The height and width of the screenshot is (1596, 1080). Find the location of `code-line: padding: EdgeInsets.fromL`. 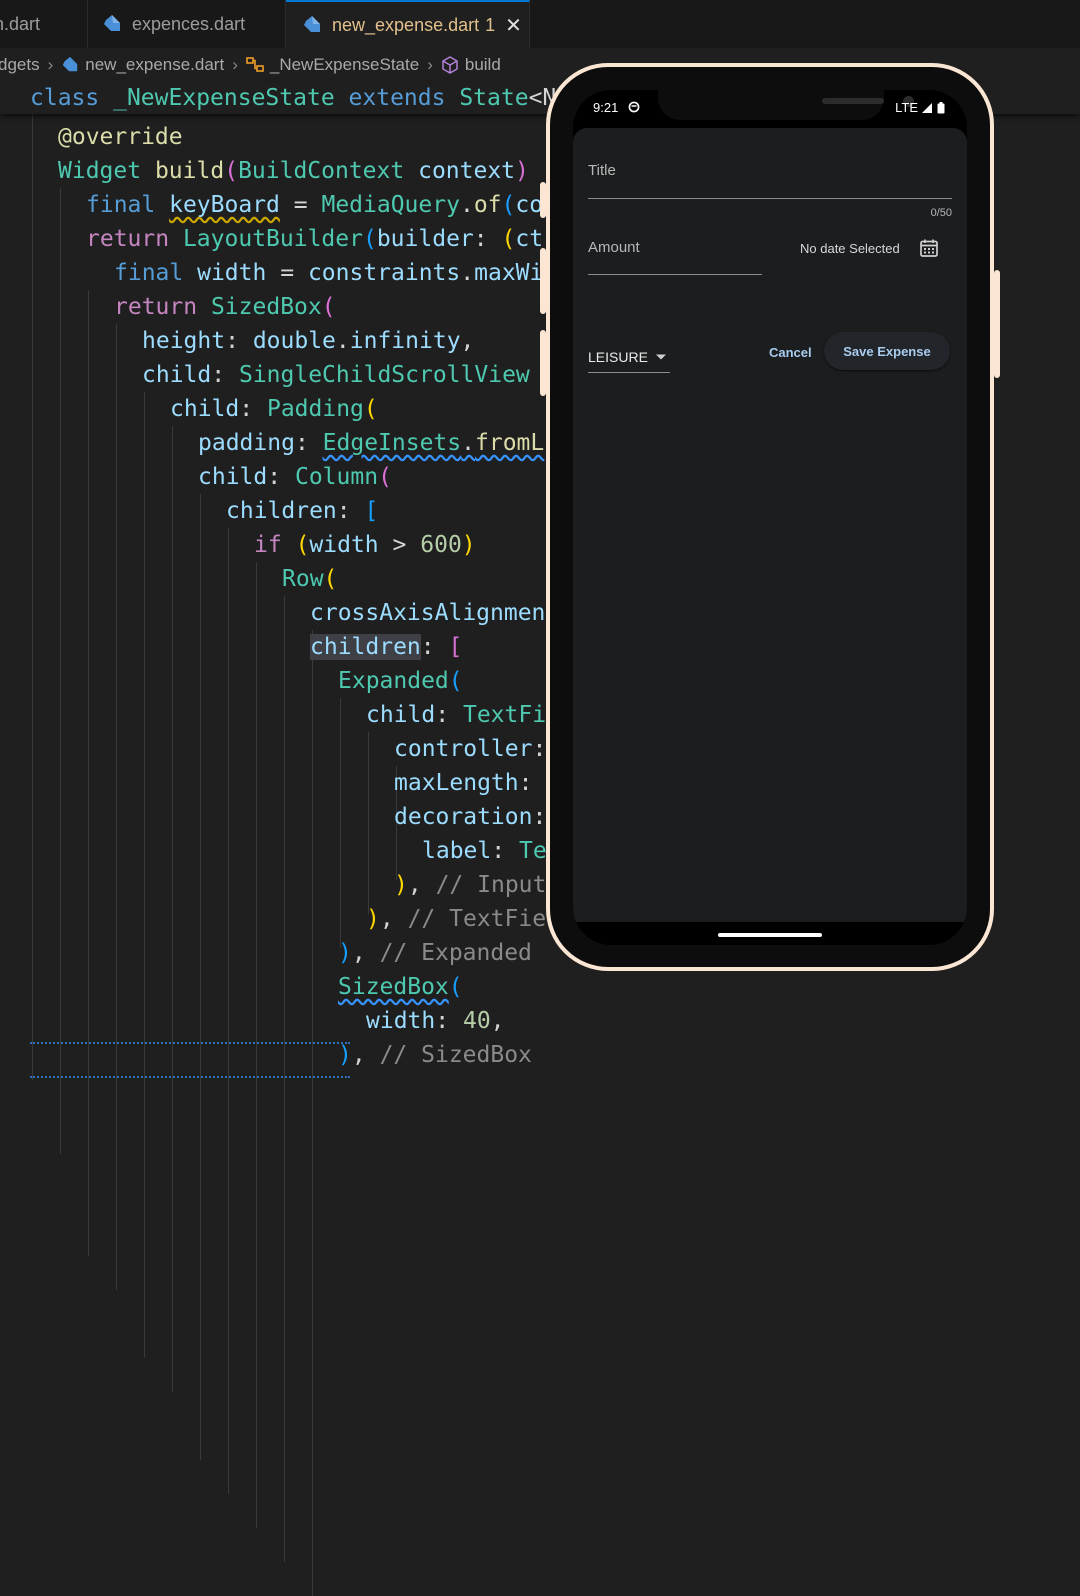

code-line: padding: EdgeInsets.fromL is located at coordinates (371, 443).